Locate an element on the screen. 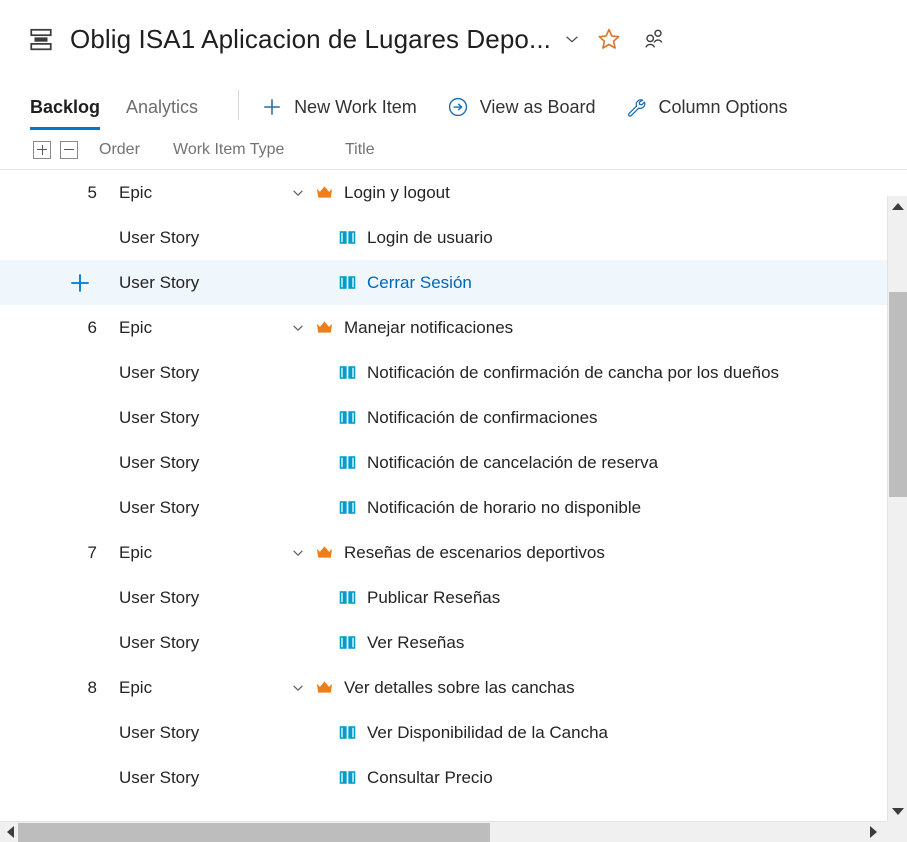  row-title-cell: Notificación de cancelación de reserva is located at coordinates (599, 463).